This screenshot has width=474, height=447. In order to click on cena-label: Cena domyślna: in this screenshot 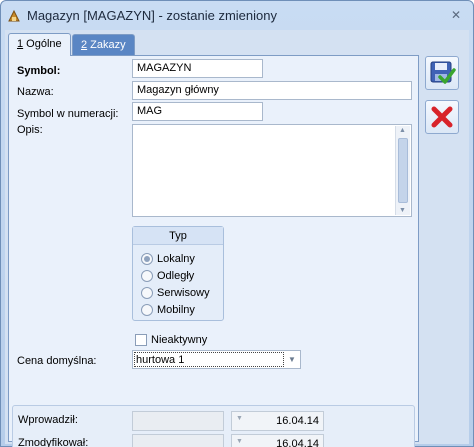, I will do `click(57, 361)`.